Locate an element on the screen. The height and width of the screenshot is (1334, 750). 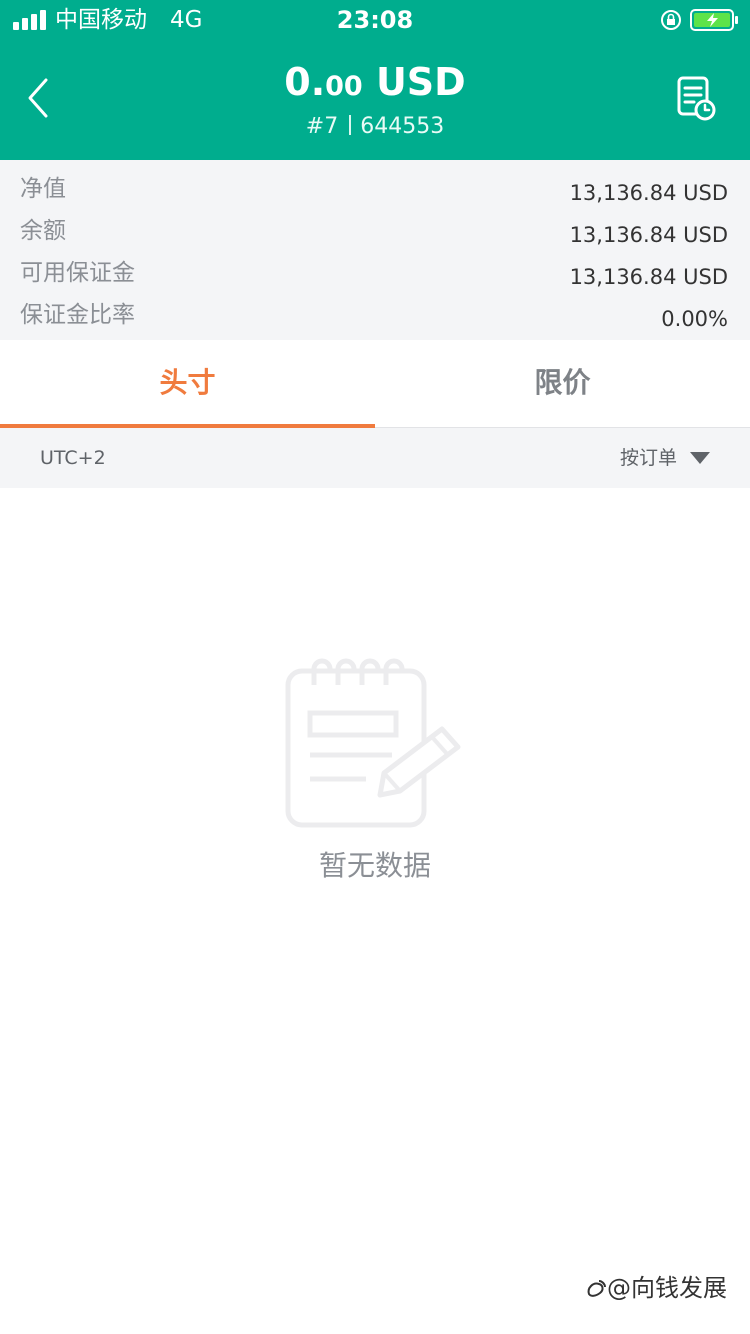
notepad-pencil-icon is located at coordinates (373, 743).